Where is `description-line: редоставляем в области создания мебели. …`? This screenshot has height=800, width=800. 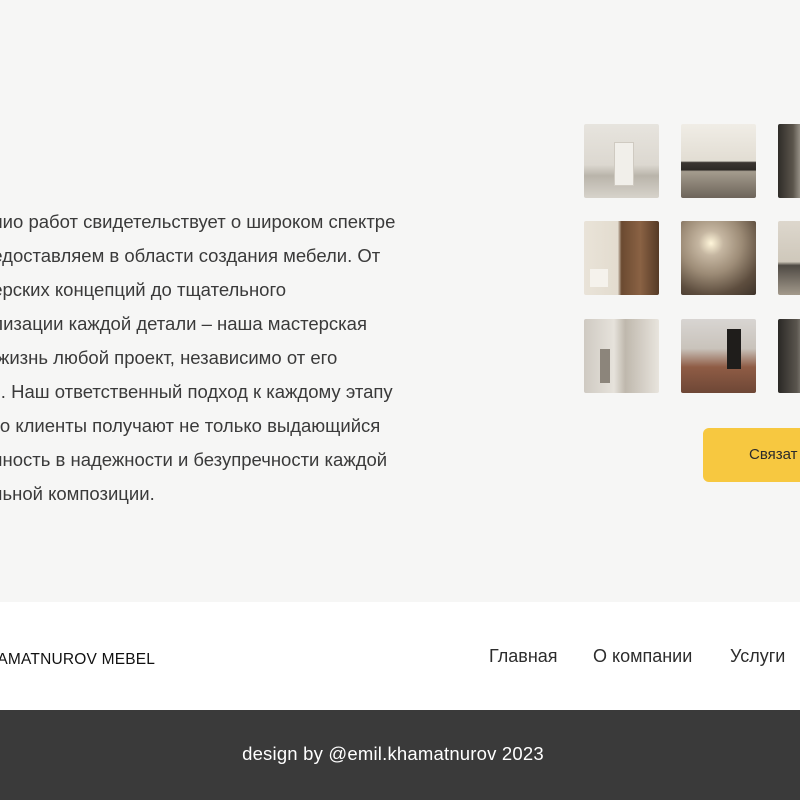
description-line: редоставляем в области создания мебели. … is located at coordinates (190, 255).